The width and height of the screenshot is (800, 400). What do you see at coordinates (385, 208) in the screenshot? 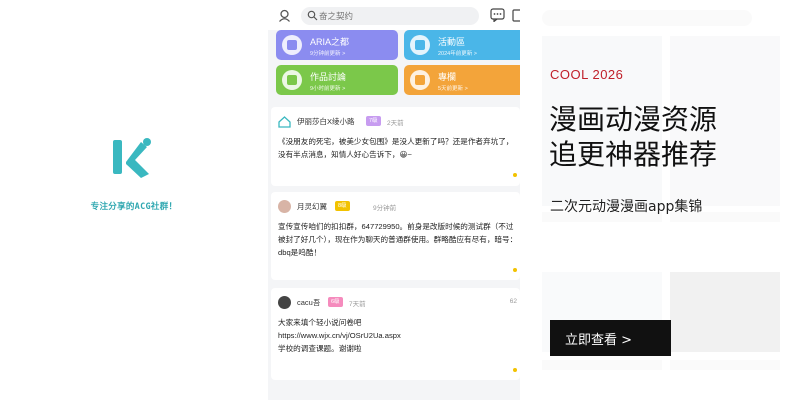
I see `post-time: 9分钟前` at bounding box center [385, 208].